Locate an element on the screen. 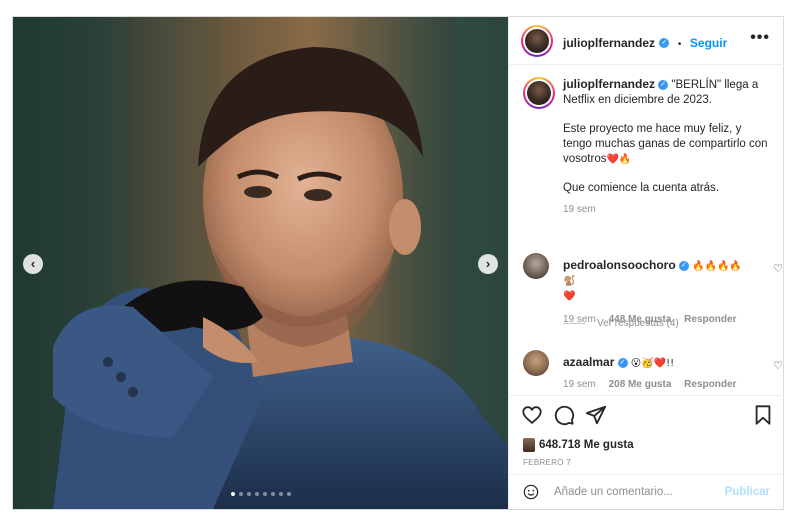 This screenshot has height=522, width=800. author-avatar is located at coordinates (537, 41).